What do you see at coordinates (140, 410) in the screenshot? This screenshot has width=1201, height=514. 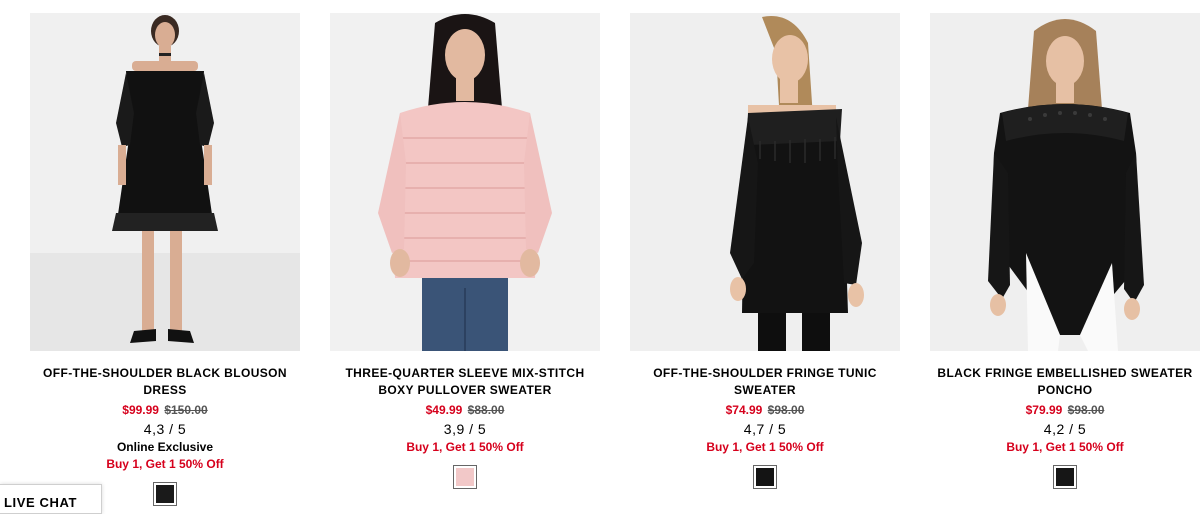 I see `sale-price: $99.99` at bounding box center [140, 410].